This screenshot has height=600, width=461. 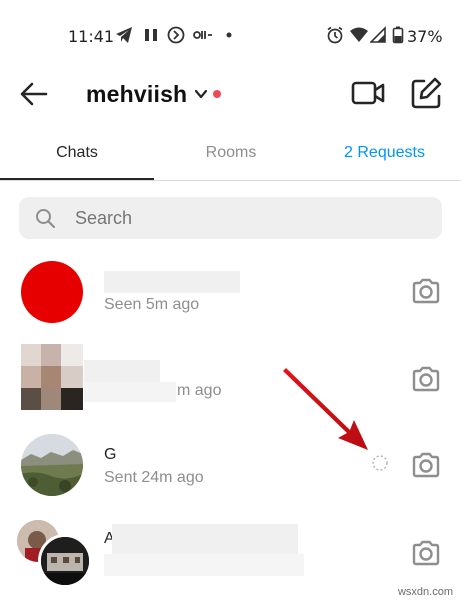 What do you see at coordinates (368, 93) in the screenshot?
I see `video-call-icon` at bounding box center [368, 93].